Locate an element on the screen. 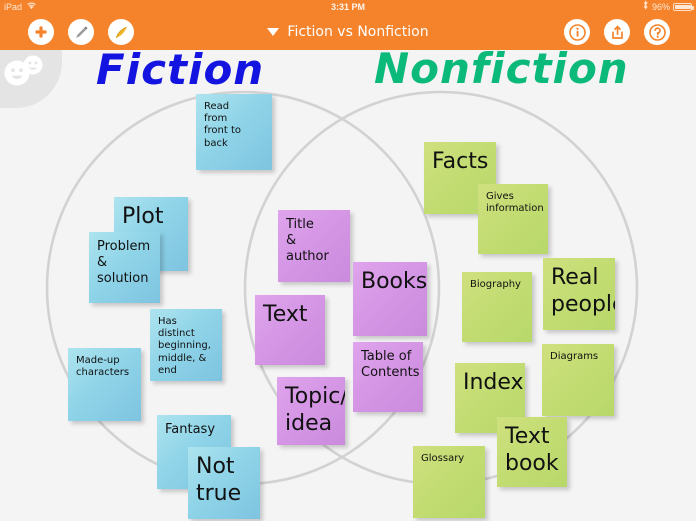 Image resolution: width=696 pixels, height=521 pixels. sticky-note: Title & author is located at coordinates (314, 246).